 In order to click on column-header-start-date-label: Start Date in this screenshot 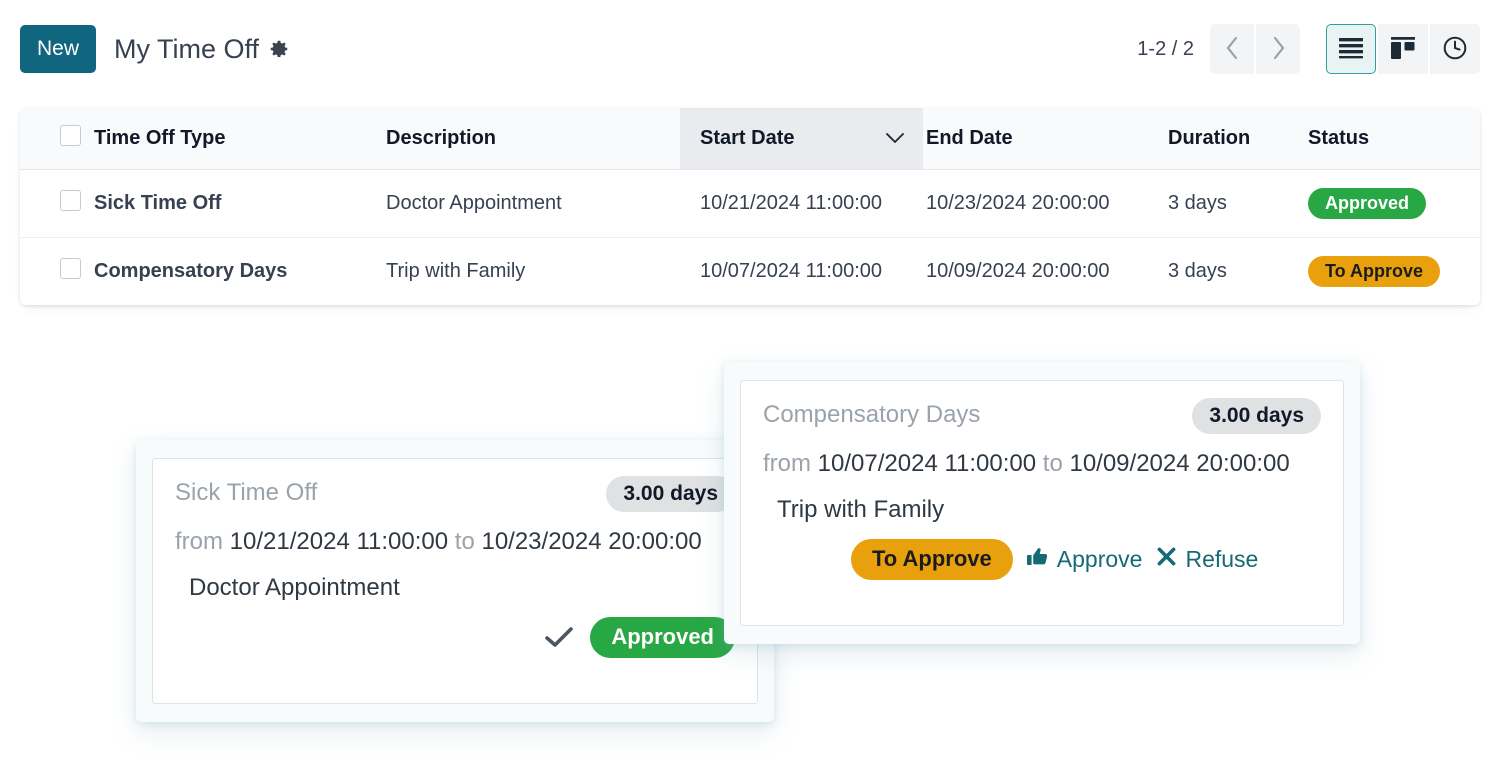, I will do `click(747, 138)`.